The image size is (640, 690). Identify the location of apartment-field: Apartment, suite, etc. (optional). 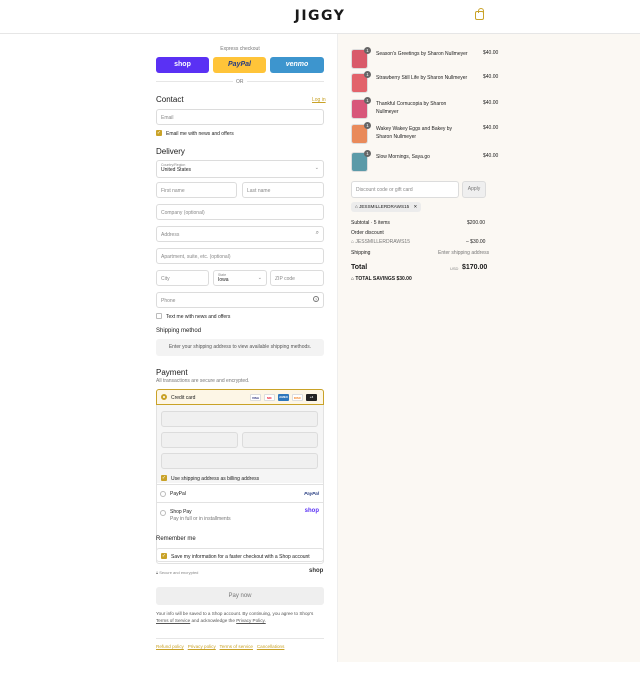
(240, 256).